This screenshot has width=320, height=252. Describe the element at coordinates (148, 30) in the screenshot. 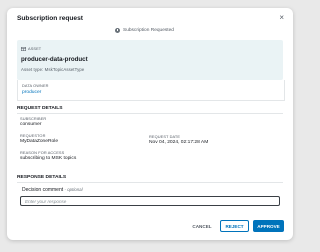

I see `status-text: Subscription Requested` at that location.